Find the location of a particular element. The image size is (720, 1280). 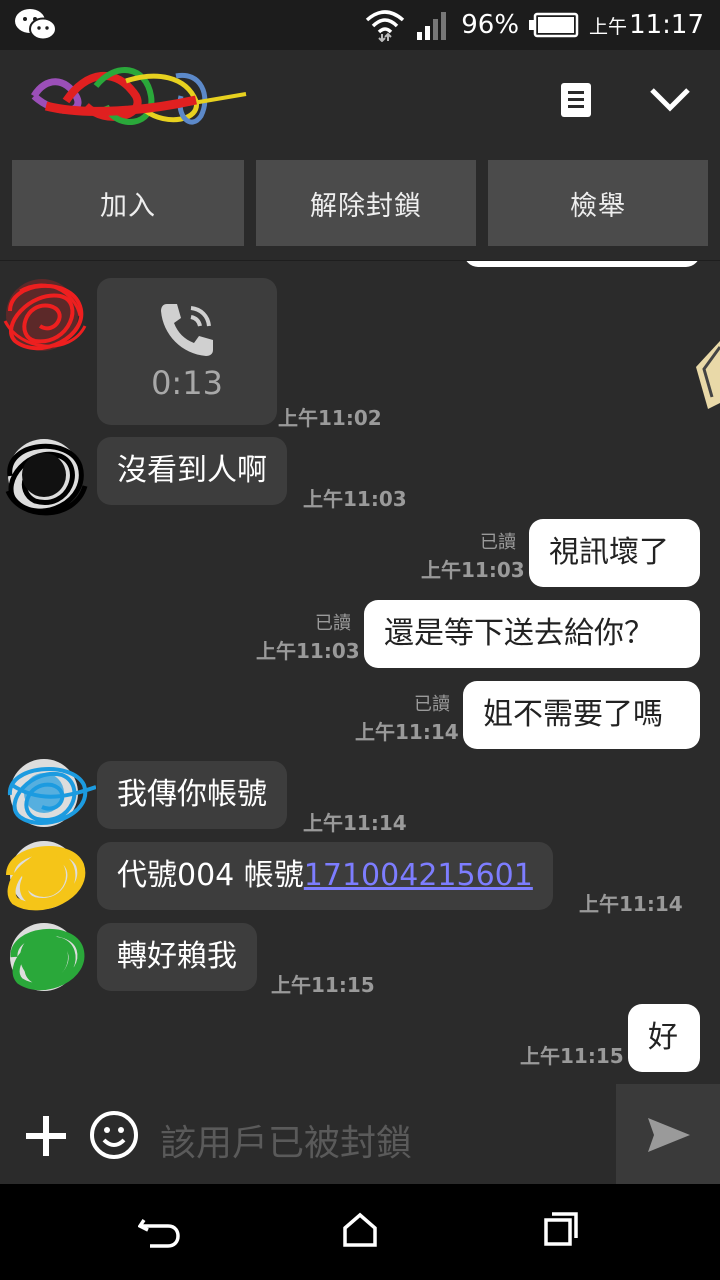

back-icon is located at coordinates (160, 1232).